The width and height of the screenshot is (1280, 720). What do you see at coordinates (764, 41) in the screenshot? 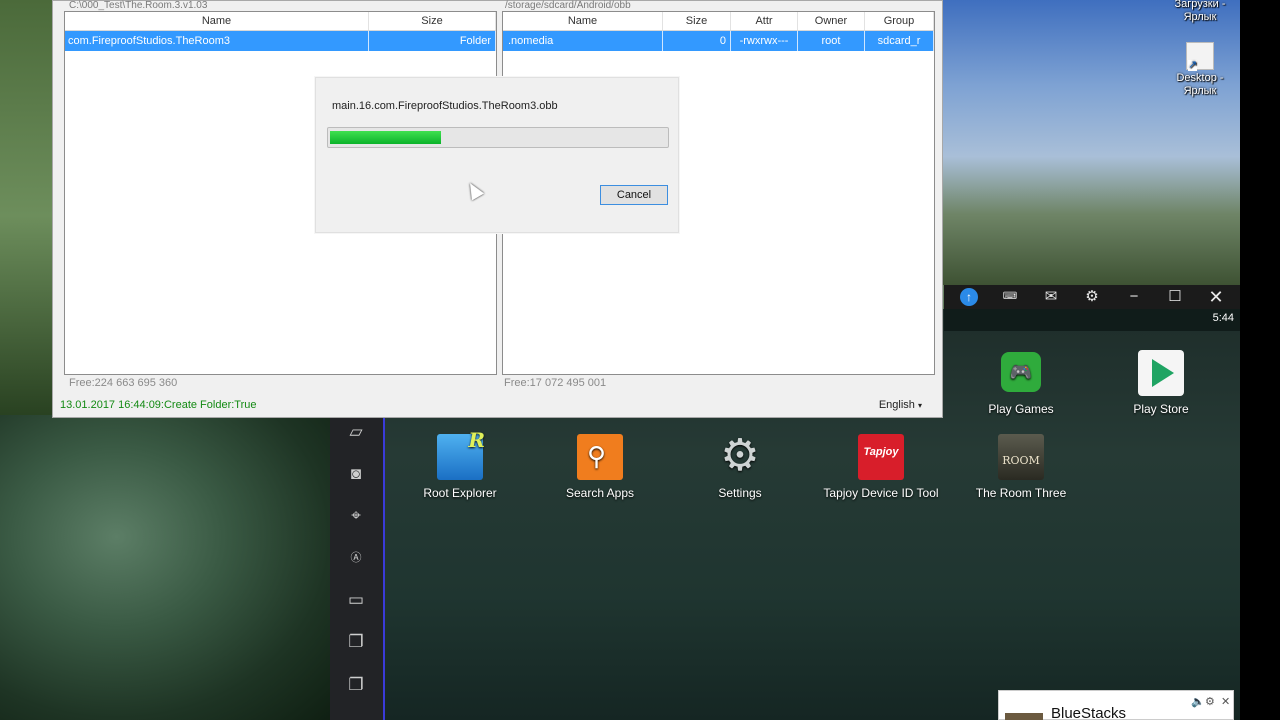
I see `row-attr: -rwxrwx---` at bounding box center [764, 41].